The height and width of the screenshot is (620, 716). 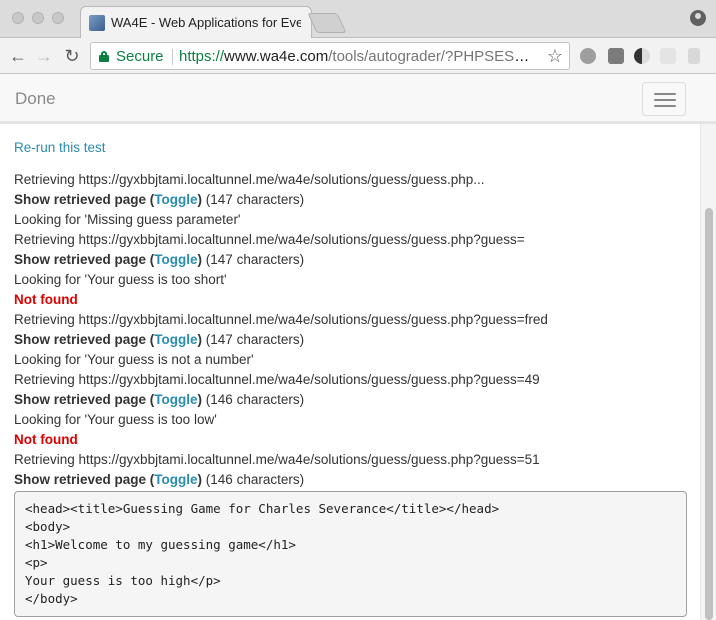 I want to click on log-line: Looking for 'Your guess is too short', so click(x=120, y=279).